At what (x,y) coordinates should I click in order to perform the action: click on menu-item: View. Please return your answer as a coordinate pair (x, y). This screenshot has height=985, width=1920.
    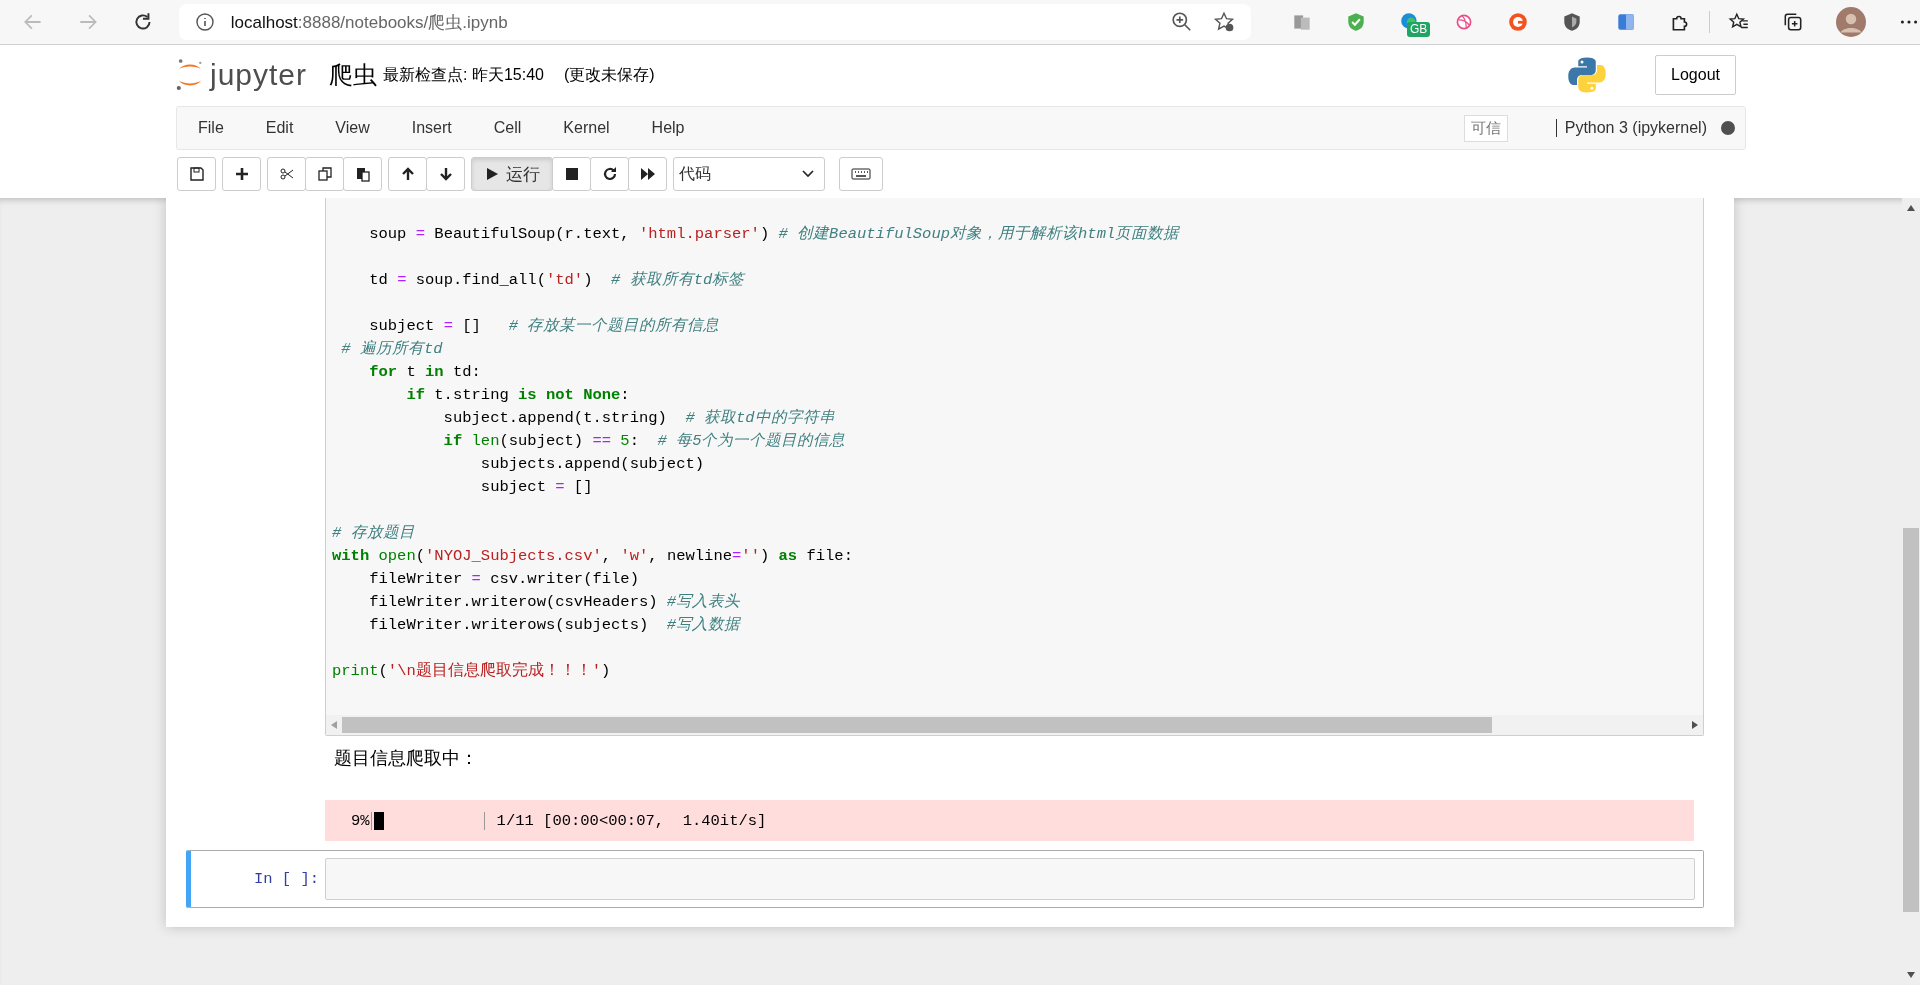
    Looking at the image, I should click on (352, 128).